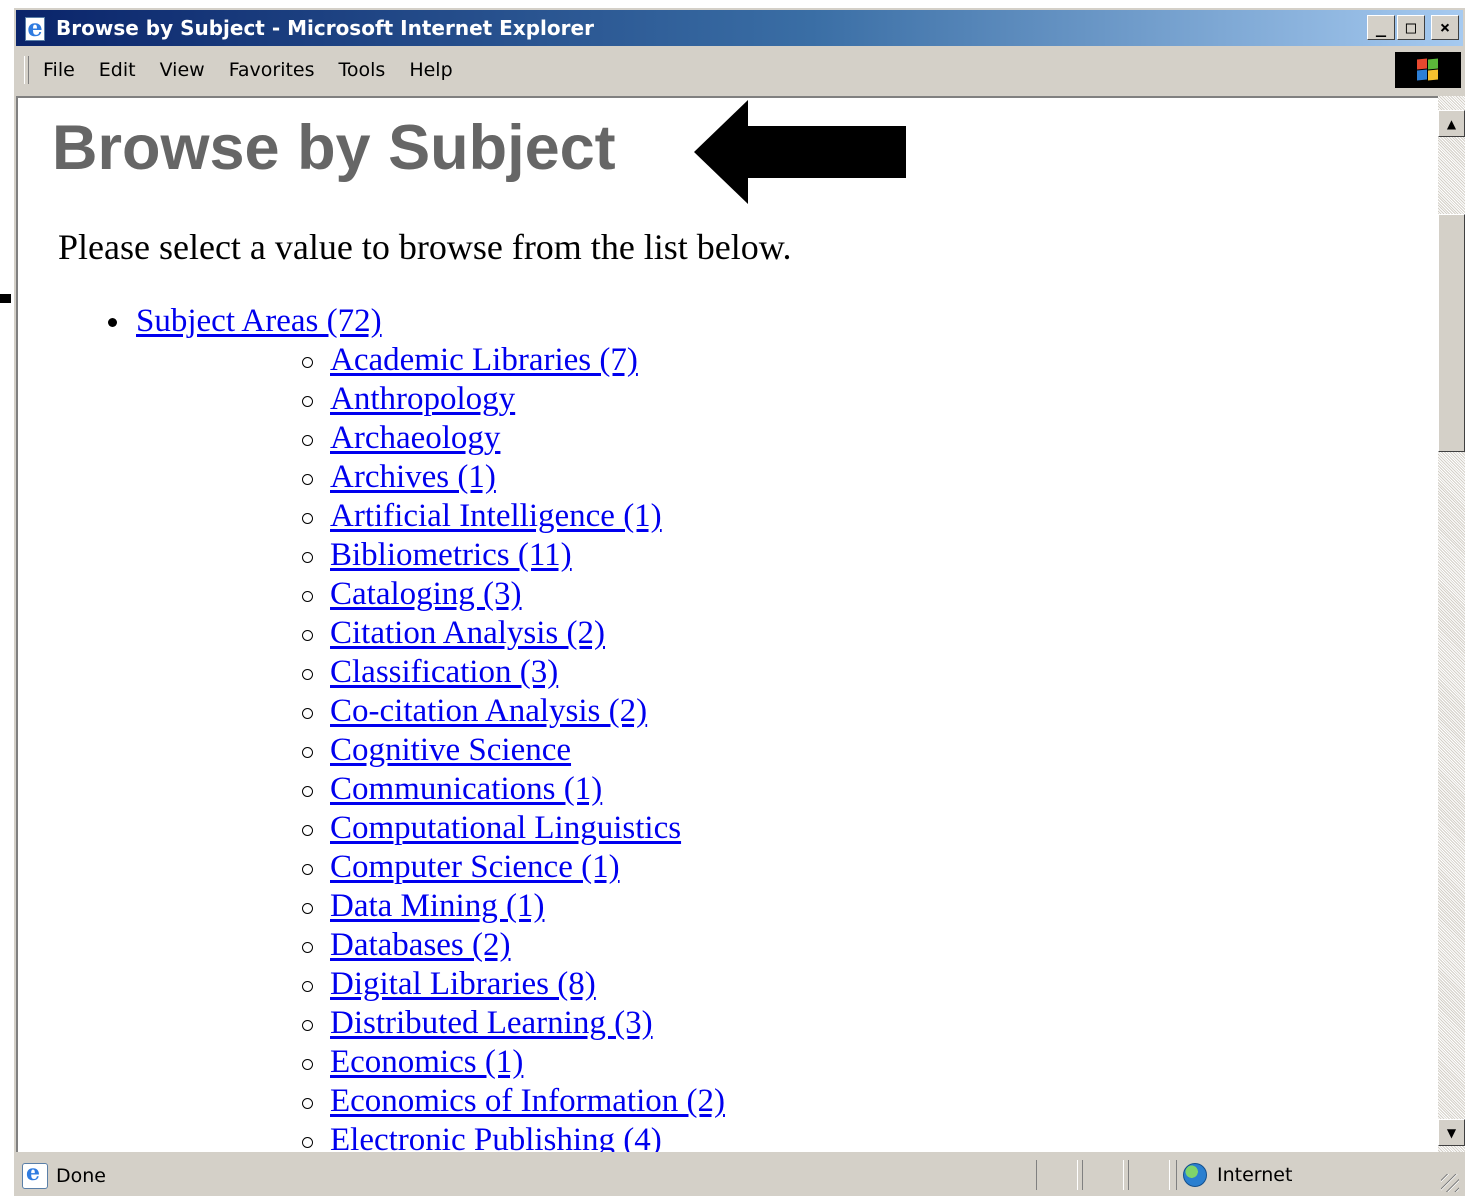  I want to click on maximize-button: □, so click(1411, 27).